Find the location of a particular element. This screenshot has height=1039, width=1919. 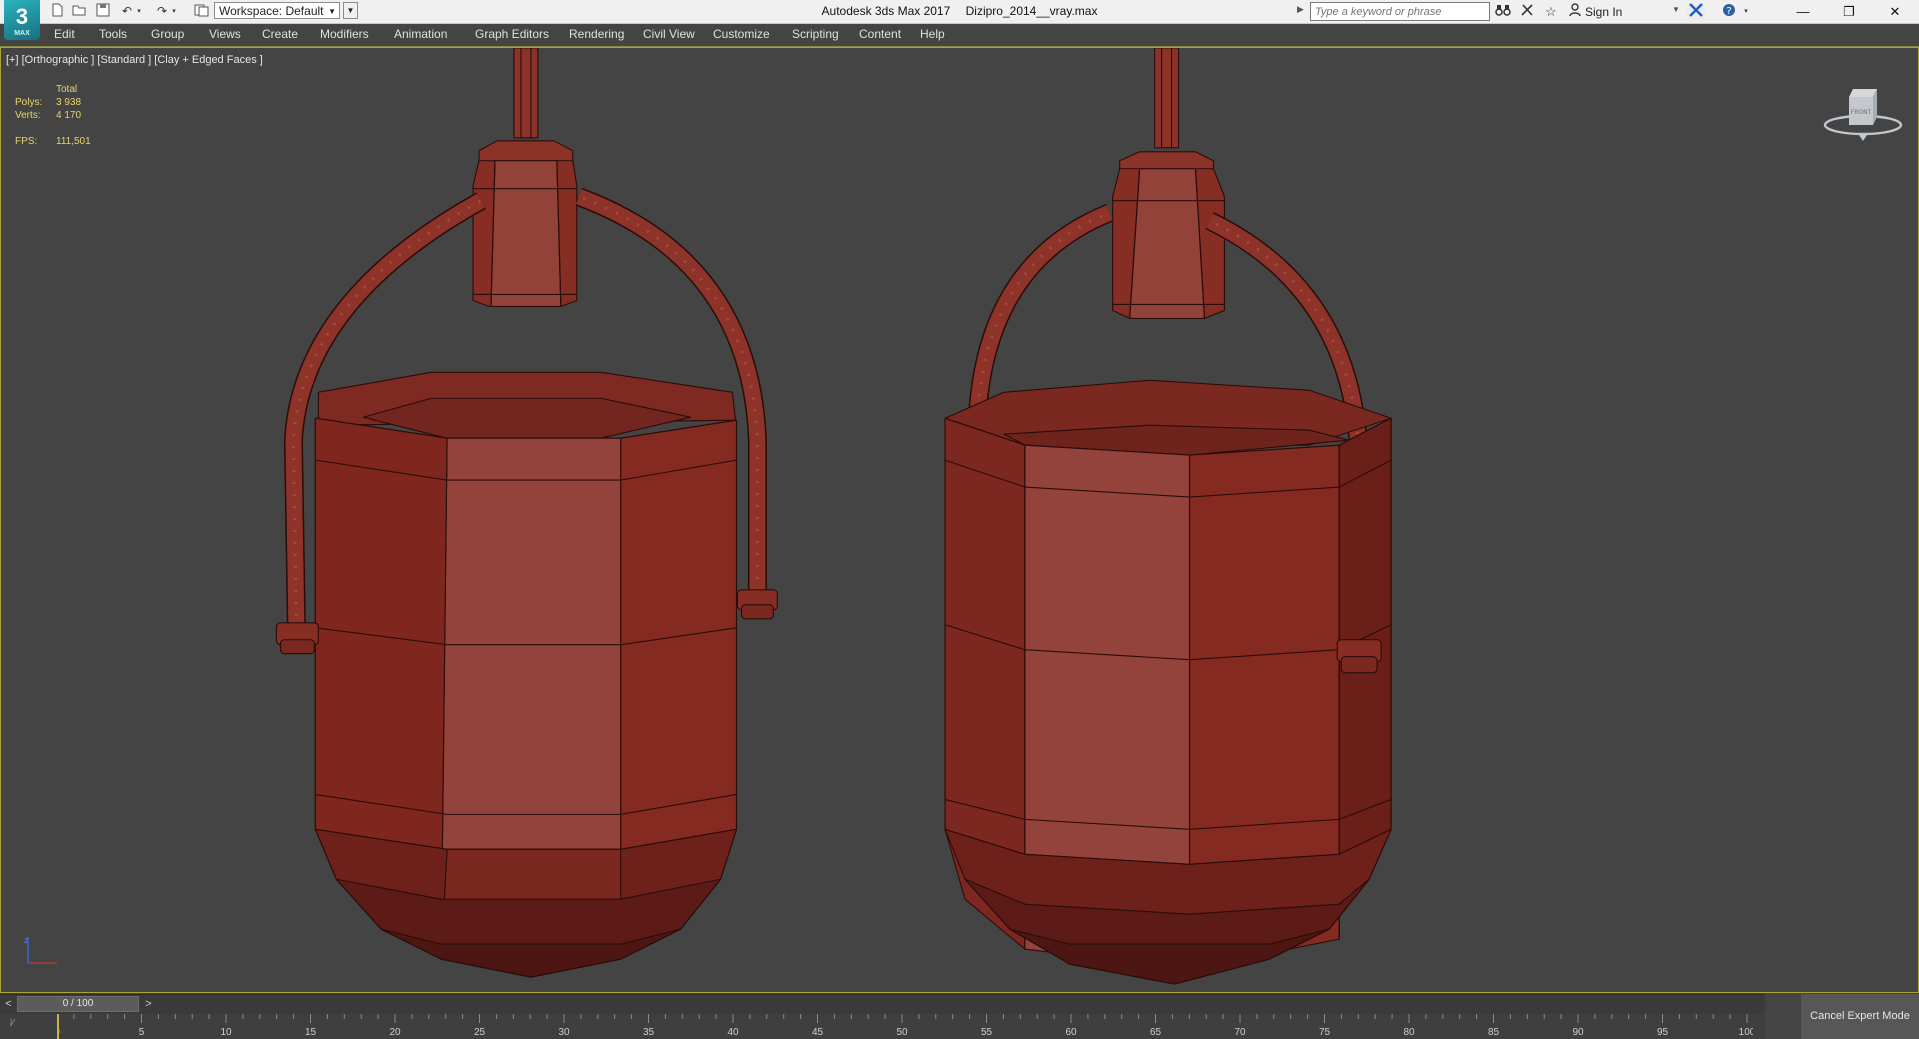

ruler-tick-label: 75 is located at coordinates (1325, 1032).